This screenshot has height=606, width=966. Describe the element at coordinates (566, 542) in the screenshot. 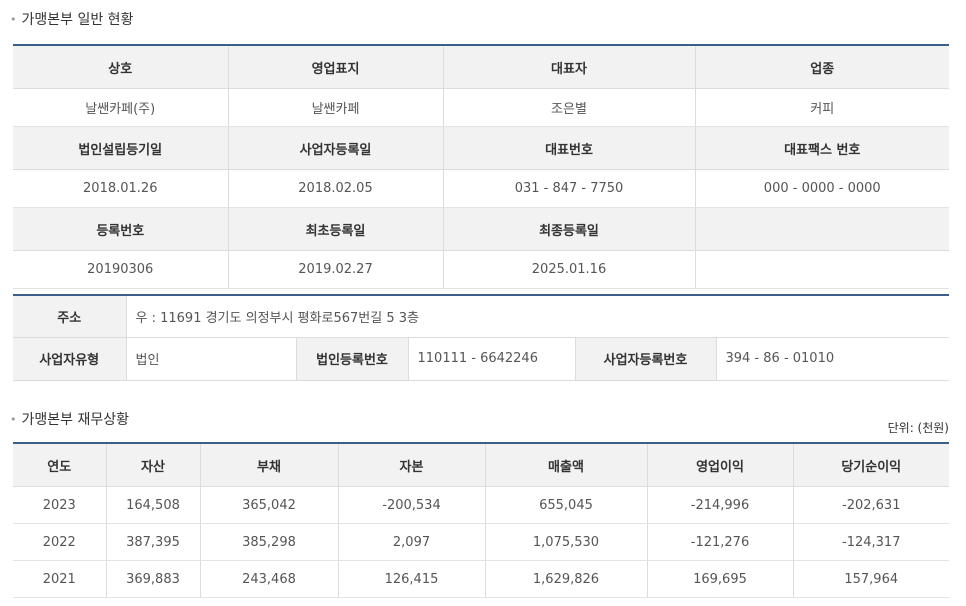

I see `cell-revenue: 1,075,530` at that location.